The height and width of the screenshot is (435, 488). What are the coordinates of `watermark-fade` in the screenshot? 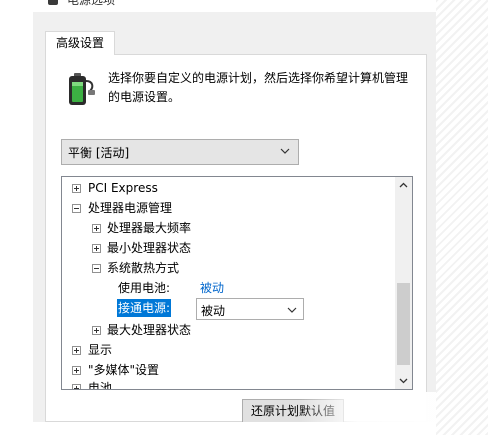 It's located at (367, 407).